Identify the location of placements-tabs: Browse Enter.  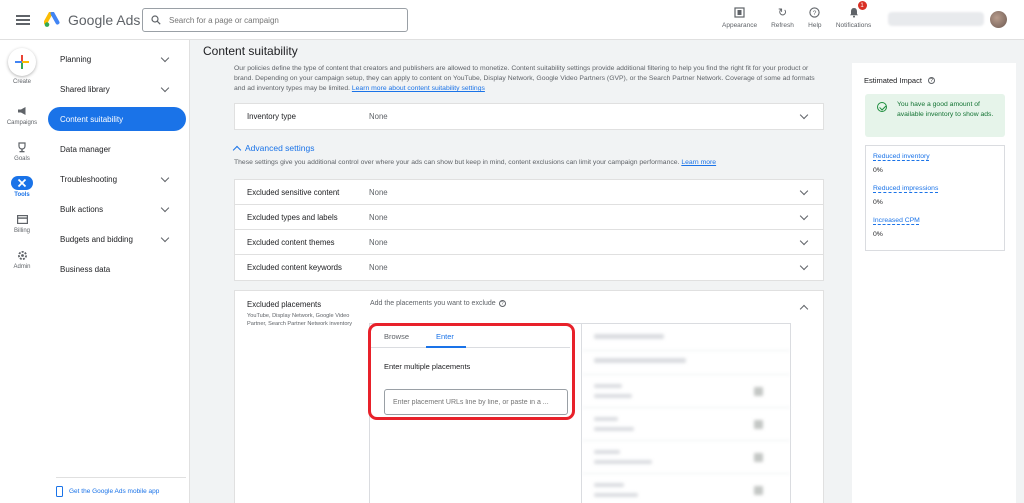
(470, 336).